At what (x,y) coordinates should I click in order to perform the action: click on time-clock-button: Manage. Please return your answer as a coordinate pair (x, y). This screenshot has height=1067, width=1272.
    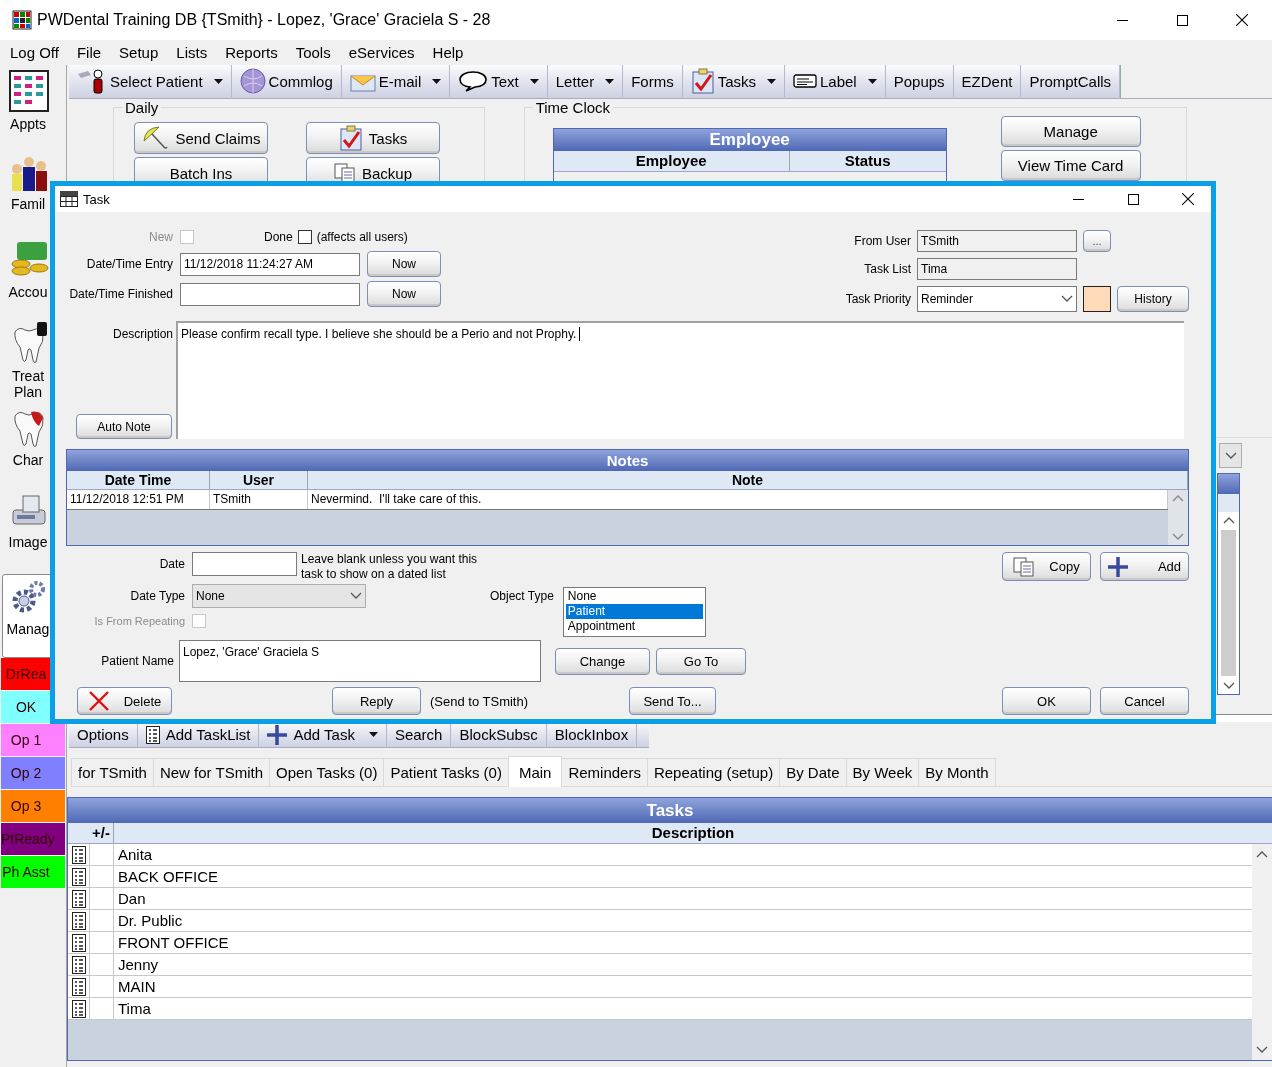
    Looking at the image, I should click on (1070, 131).